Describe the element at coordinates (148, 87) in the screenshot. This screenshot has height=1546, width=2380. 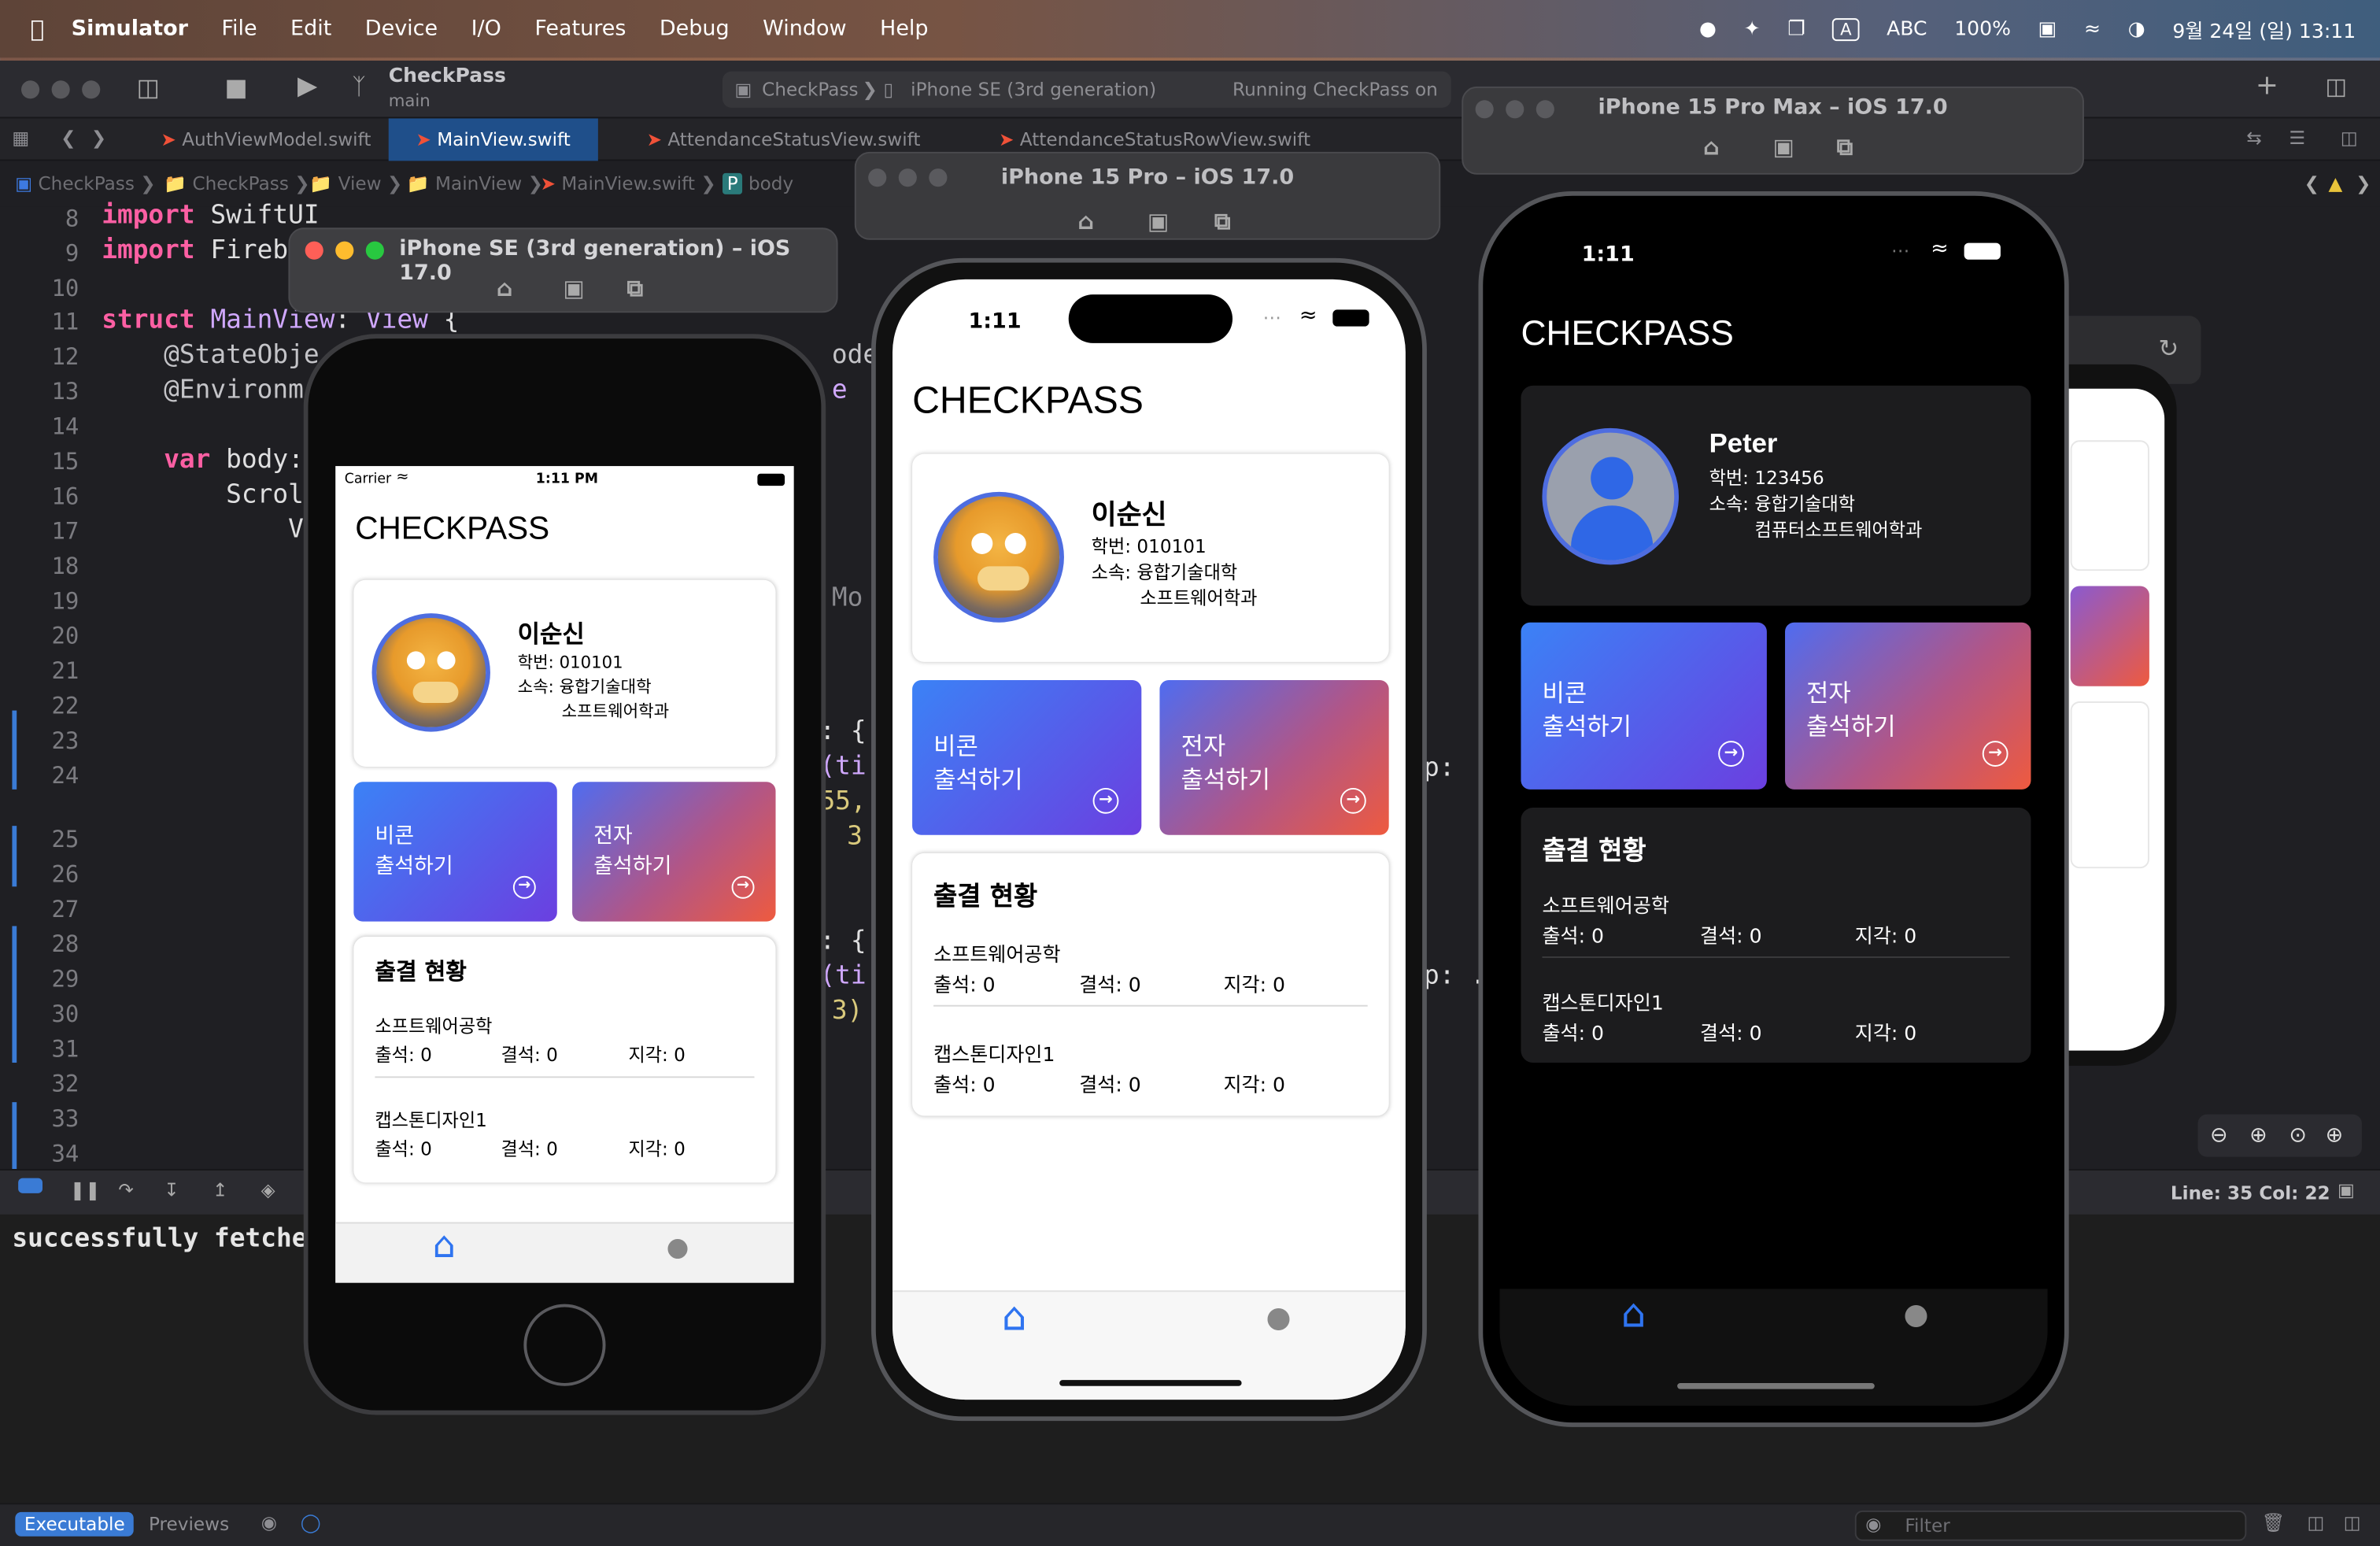
I see `sidebar-toggle-icon: ◫` at that location.